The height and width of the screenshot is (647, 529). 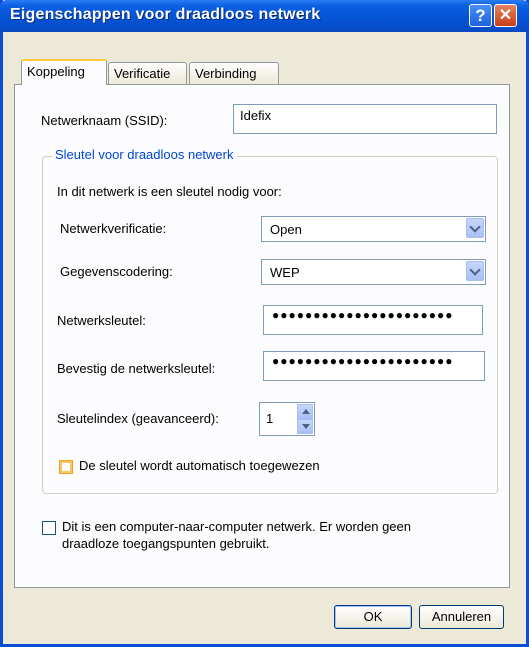 I want to click on encryption-label: Gegevenscodering:, so click(x=116, y=271).